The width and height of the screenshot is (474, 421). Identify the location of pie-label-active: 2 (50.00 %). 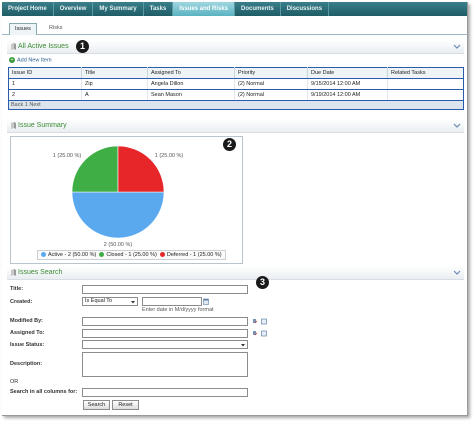
(118, 245).